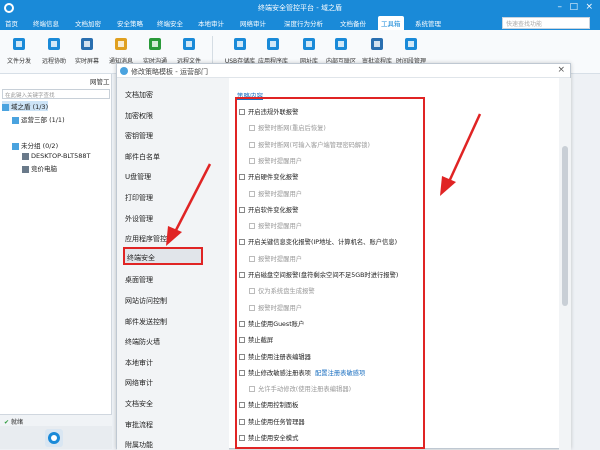 The width and height of the screenshot is (600, 450). Describe the element at coordinates (318, 274) in the screenshot. I see `policy-option: 开启磁盘空间报警(盘符剩余空间不足5GB时进行报警)` at that location.